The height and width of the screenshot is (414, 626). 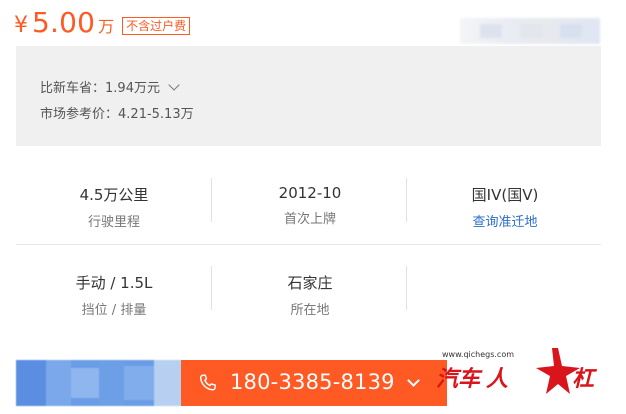 What do you see at coordinates (207, 382) in the screenshot?
I see `phone-icon` at bounding box center [207, 382].